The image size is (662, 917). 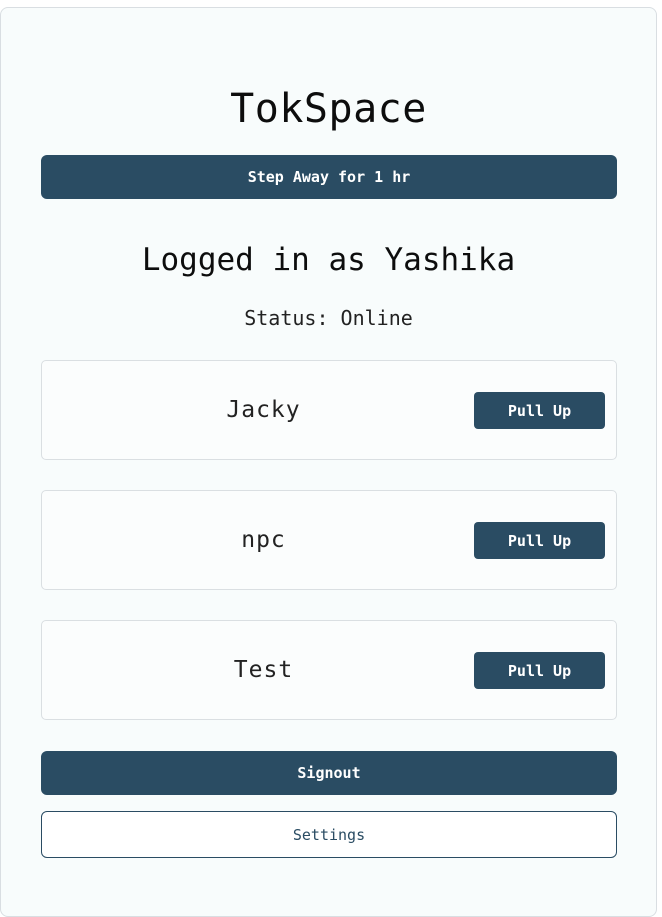 I want to click on app-title: TokSpace, so click(x=328, y=109).